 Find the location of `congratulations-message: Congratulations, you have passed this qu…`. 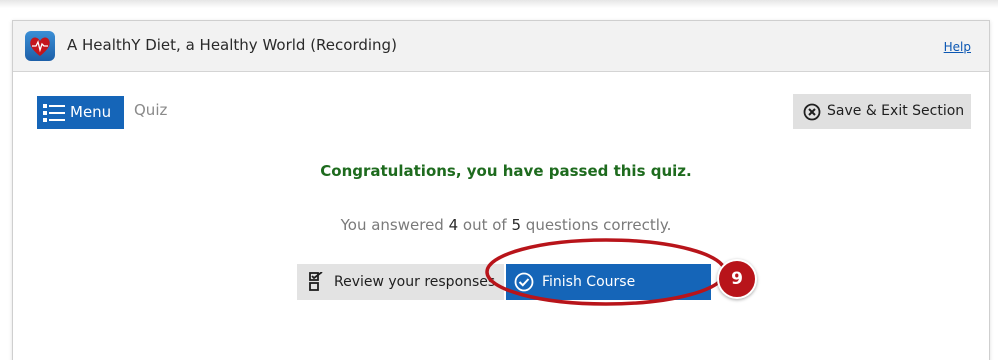

congratulations-message: Congratulations, you have passed this qu… is located at coordinates (506, 171).